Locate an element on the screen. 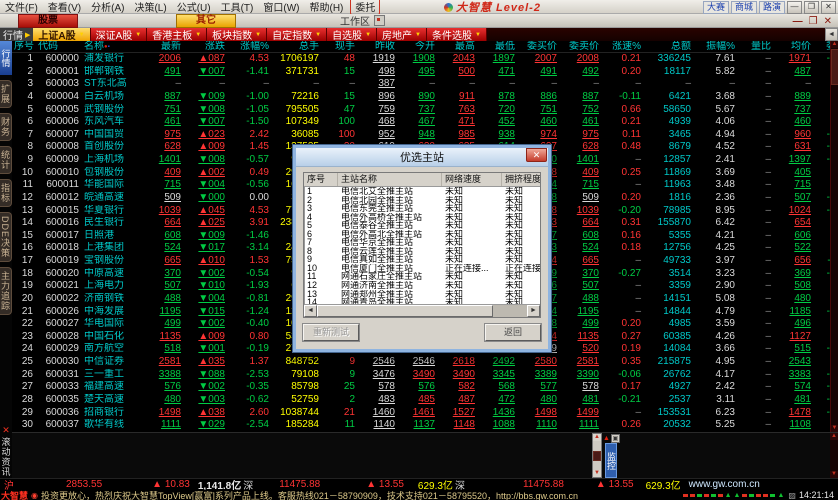  tab-scroll-left-icon: ◄ is located at coordinates (831, 34).